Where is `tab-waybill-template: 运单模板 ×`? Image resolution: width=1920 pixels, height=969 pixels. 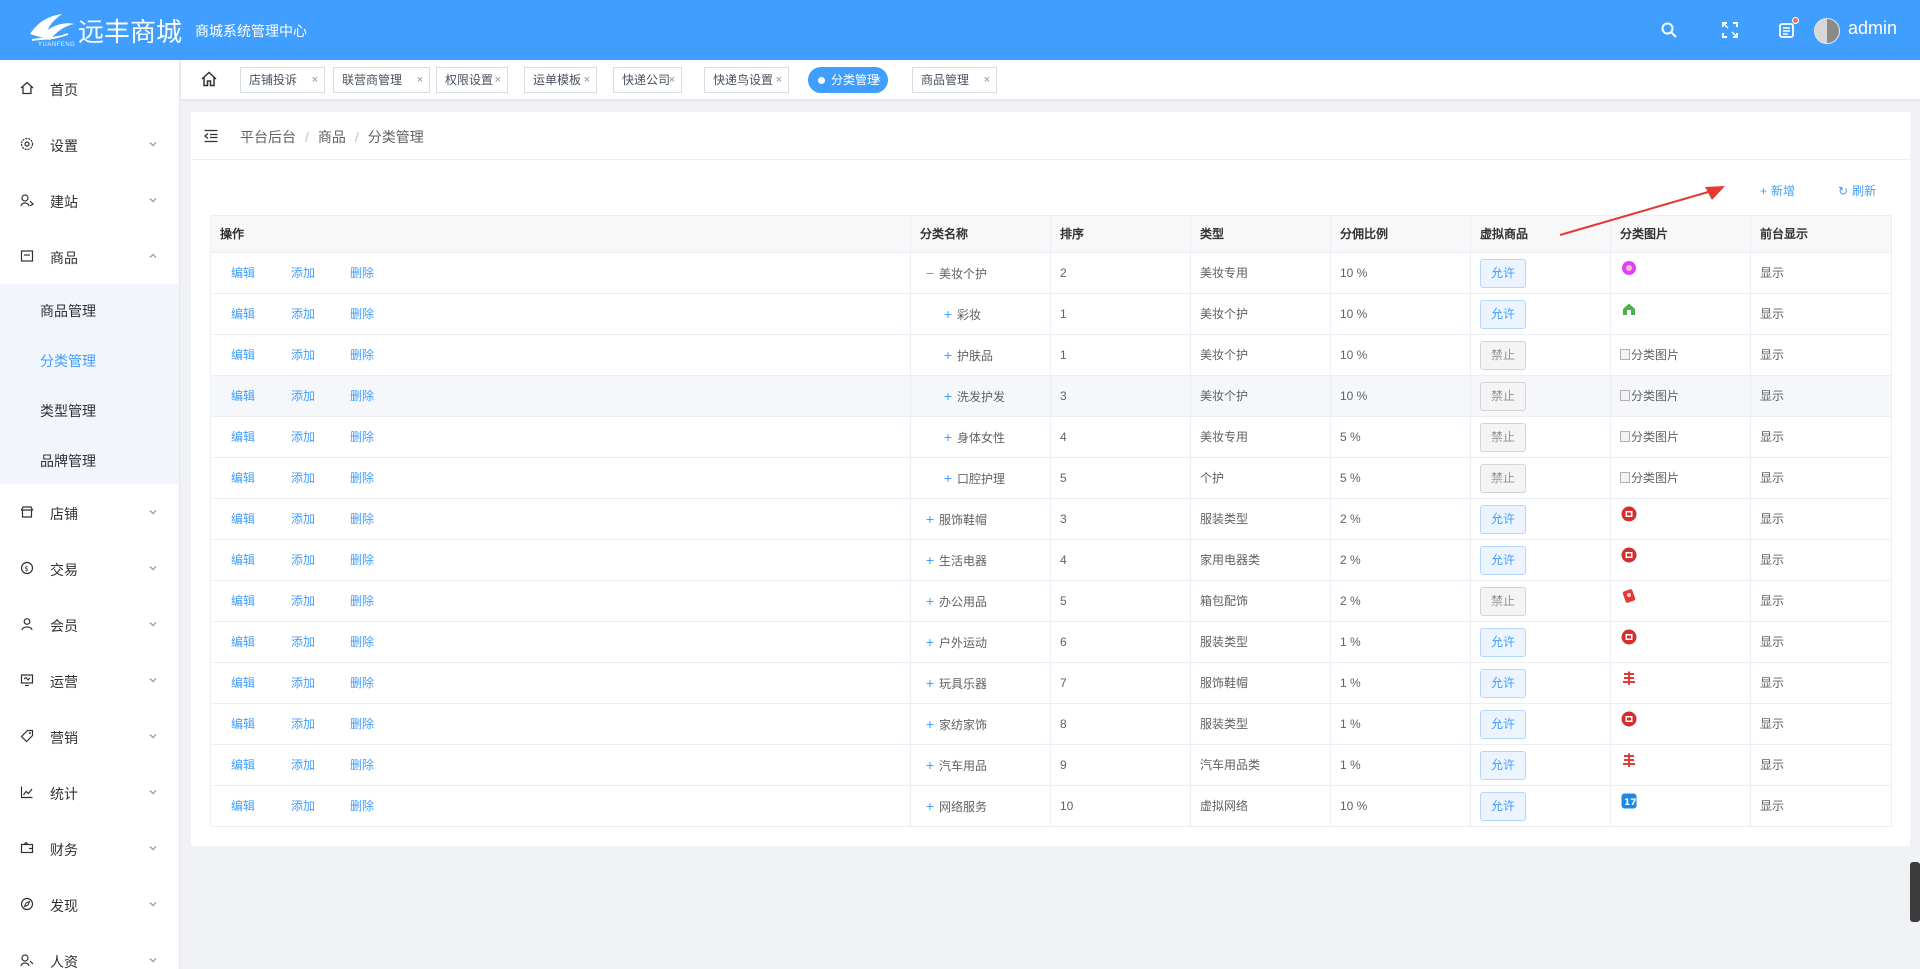
tab-waybill-template: 运单模板 × is located at coordinates (560, 80).